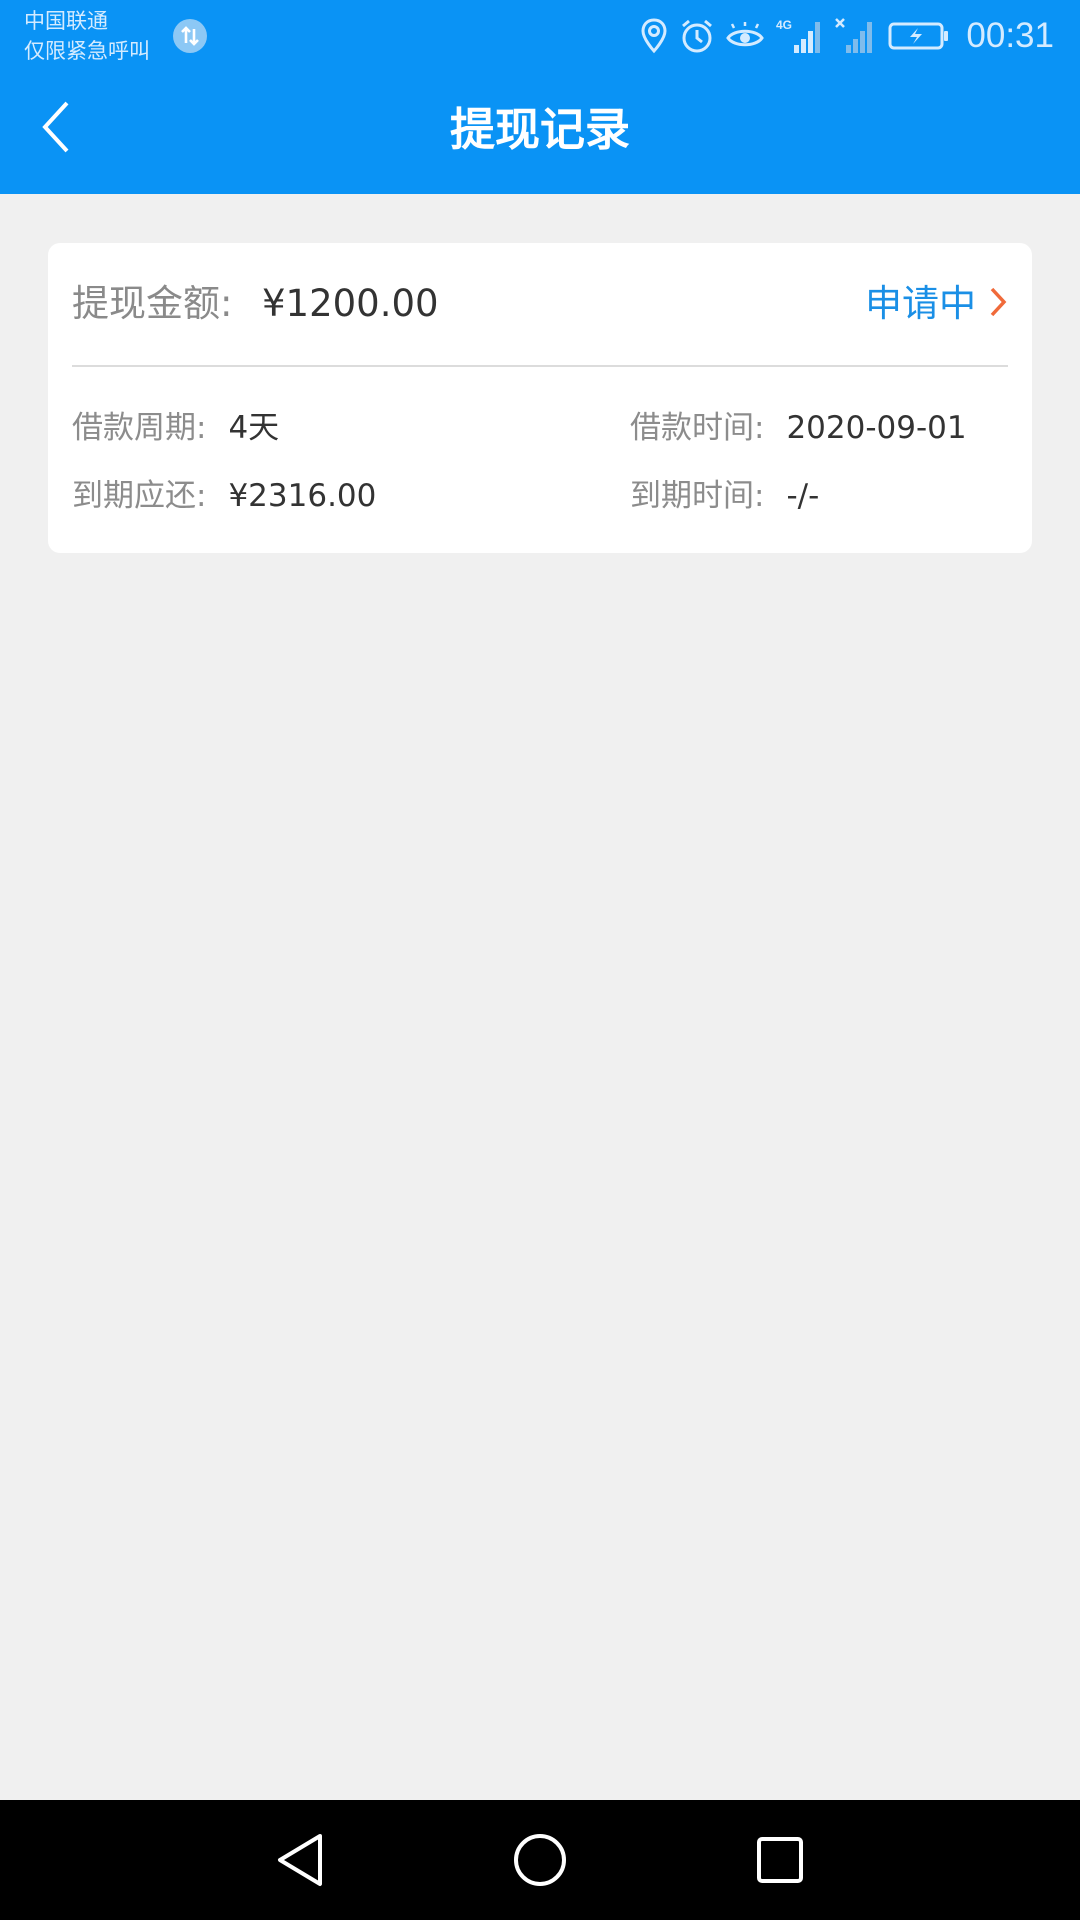  Describe the element at coordinates (540, 36) in the screenshot. I see `status-bar: 中国联通 仅限紧急呼叫 4G 00:31` at that location.